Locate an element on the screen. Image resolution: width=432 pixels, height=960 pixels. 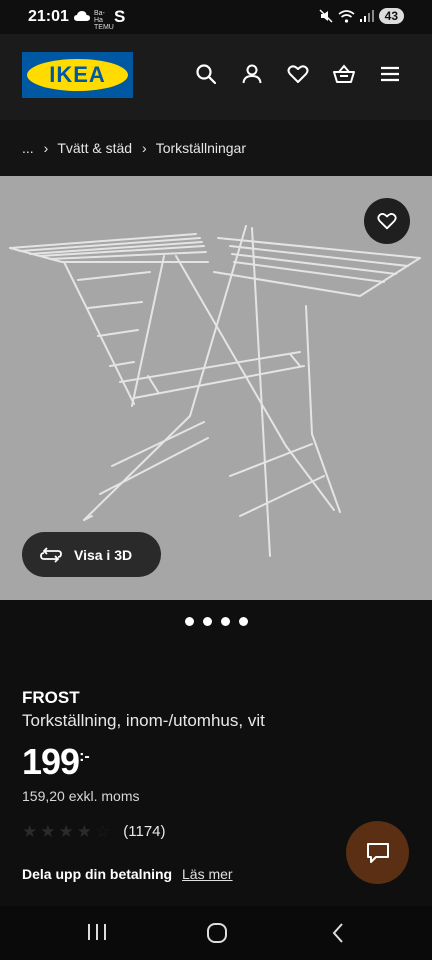
rotate-3d-icon is located at coordinates (51, 554).